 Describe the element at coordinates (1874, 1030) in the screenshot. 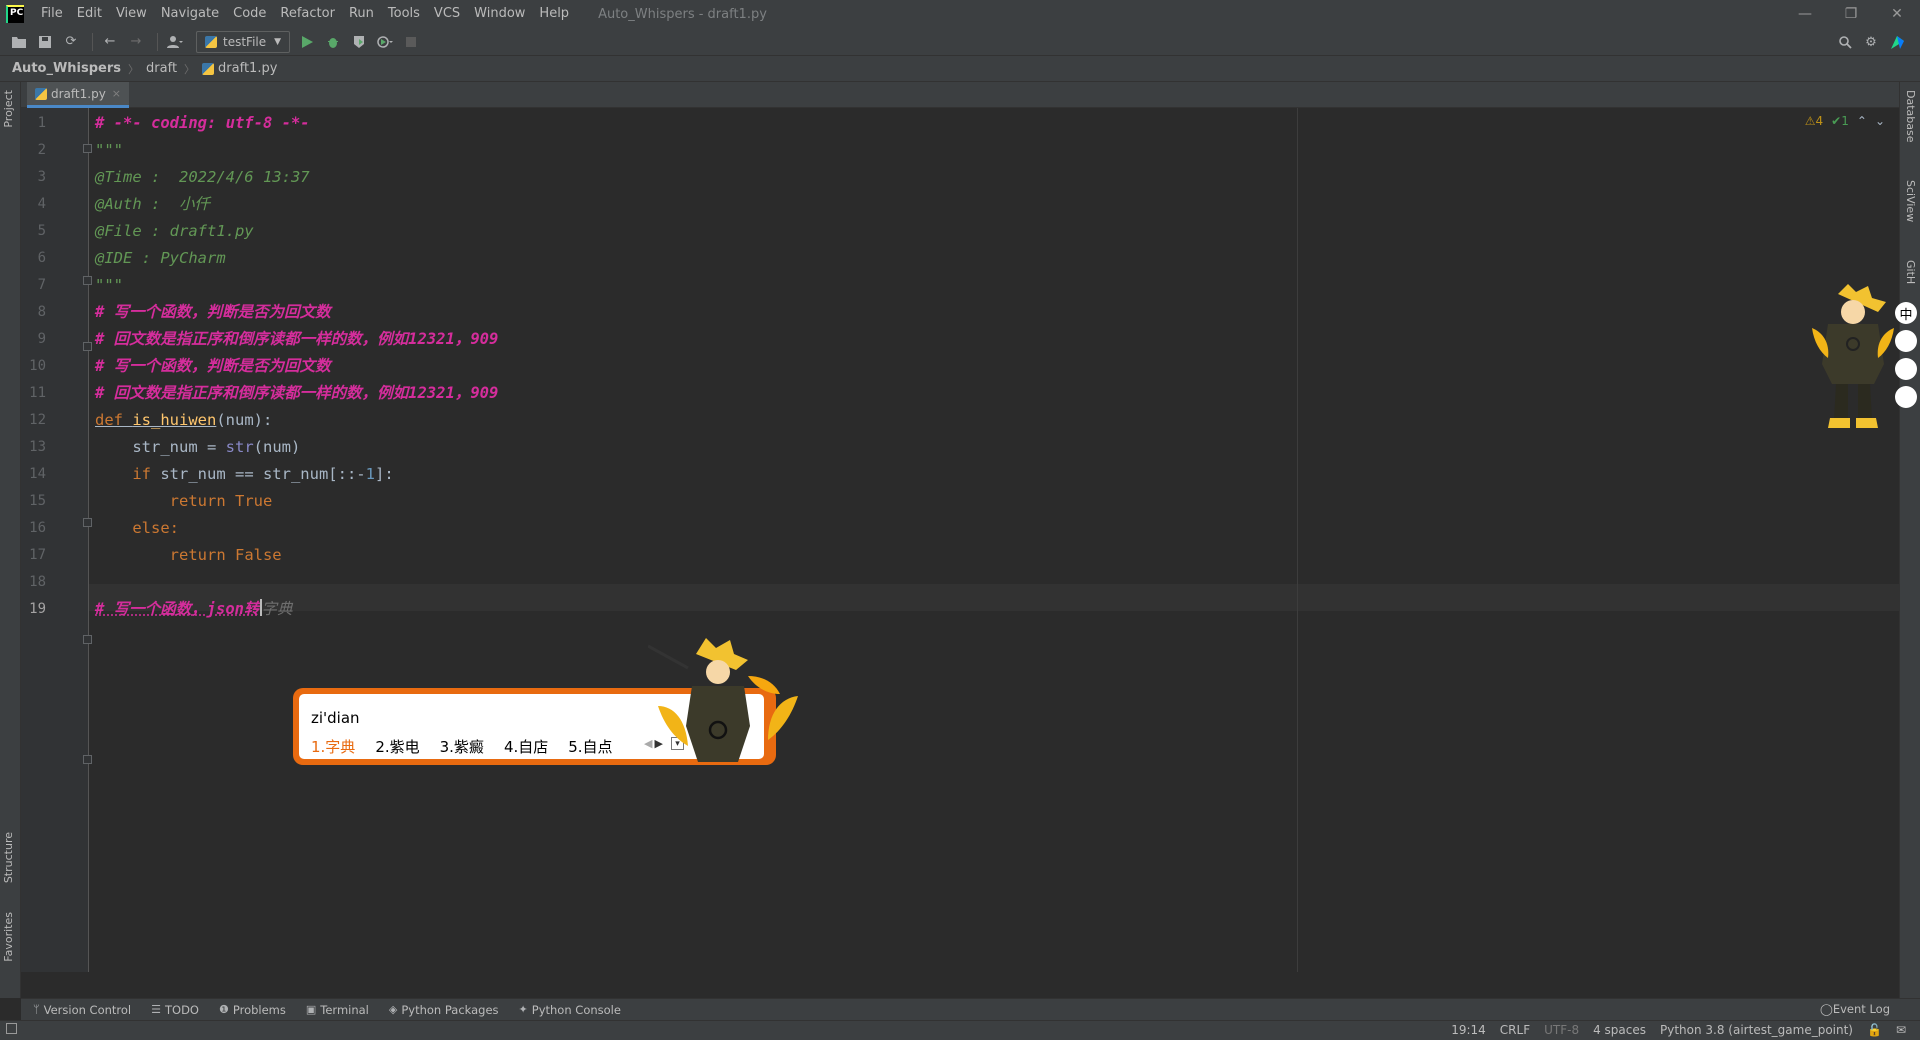

I see `lock-icon: 🔓` at that location.